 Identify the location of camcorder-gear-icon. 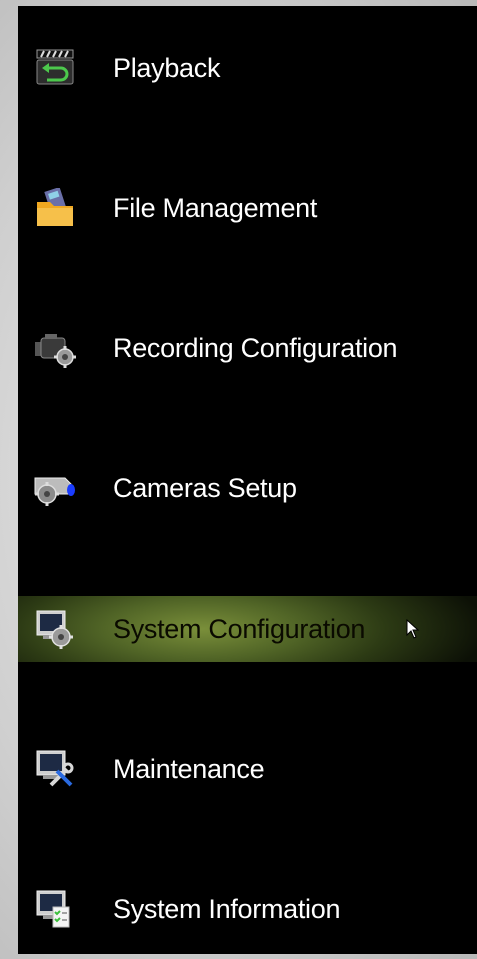
(55, 351).